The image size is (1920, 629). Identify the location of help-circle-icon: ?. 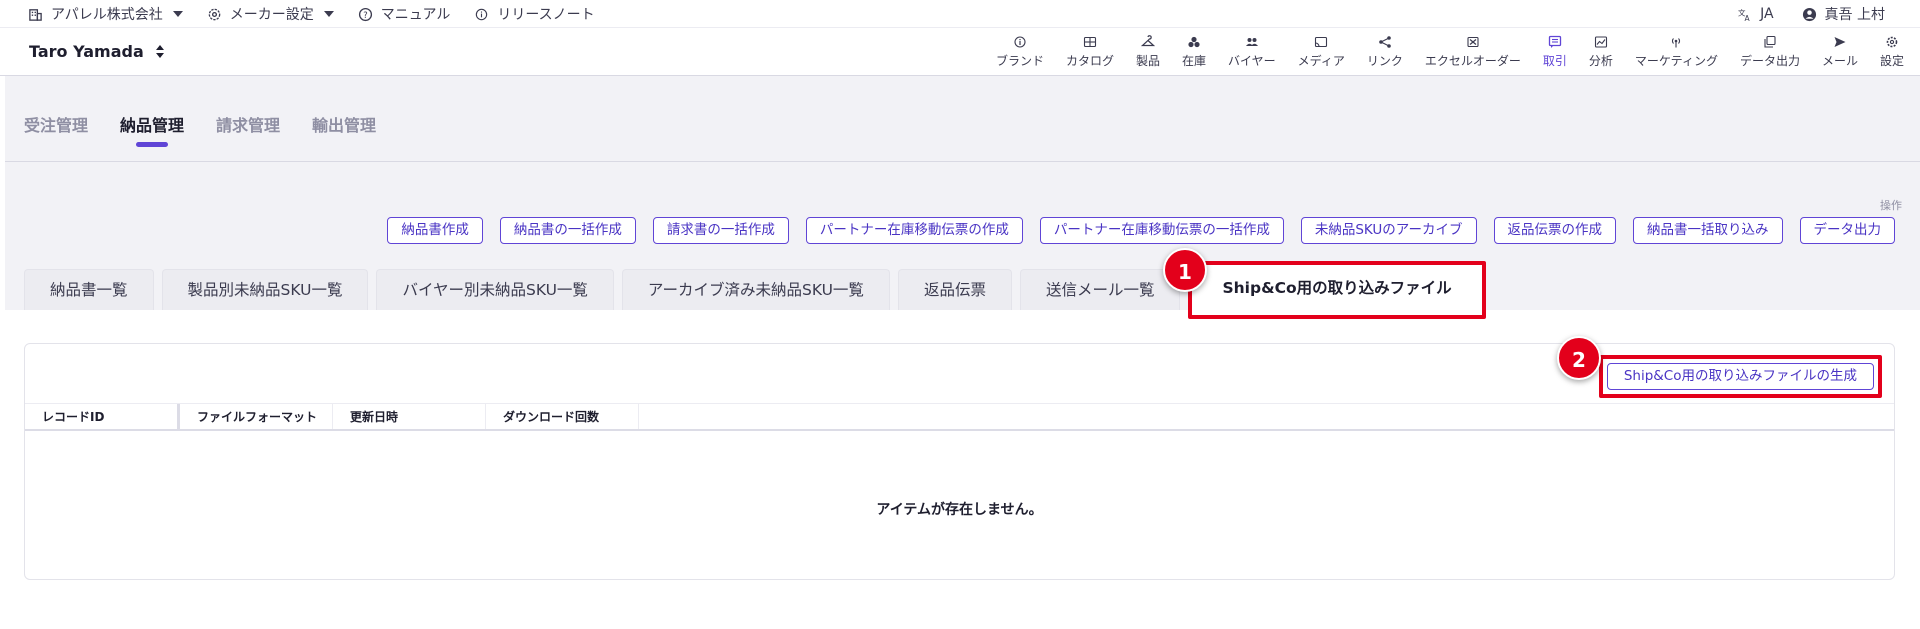
(365, 14).